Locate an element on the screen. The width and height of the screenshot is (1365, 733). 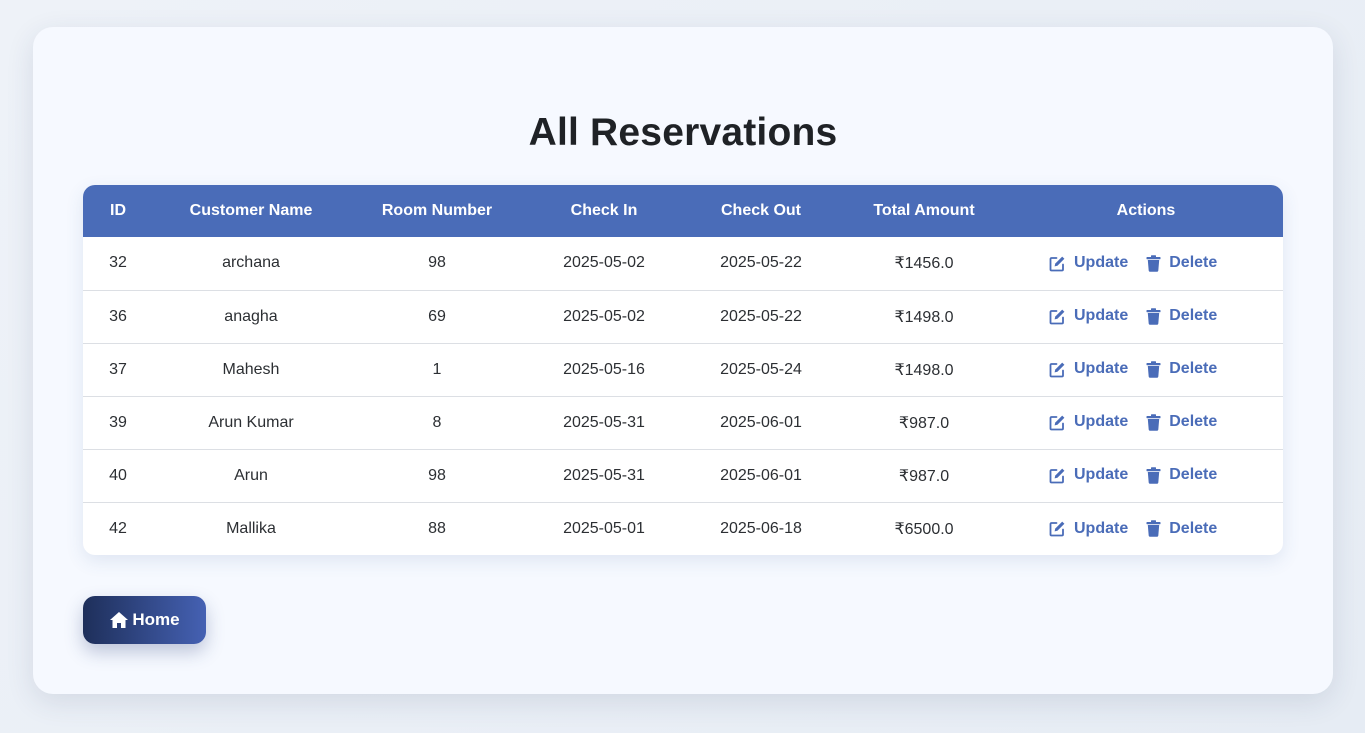
column-header-actions: Actions is located at coordinates (1146, 210).